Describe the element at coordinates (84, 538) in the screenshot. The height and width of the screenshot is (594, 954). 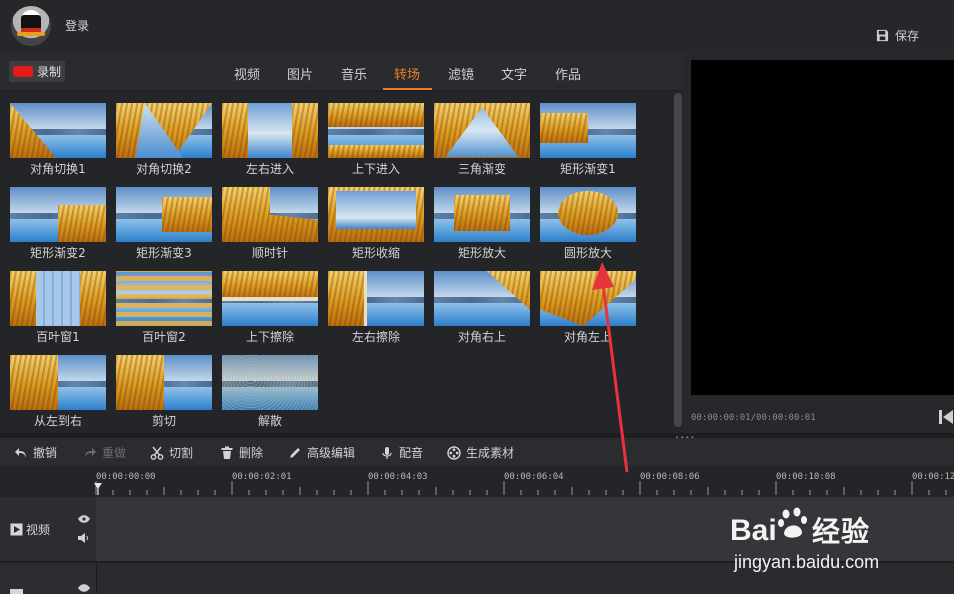
I see `speaker-icon` at that location.